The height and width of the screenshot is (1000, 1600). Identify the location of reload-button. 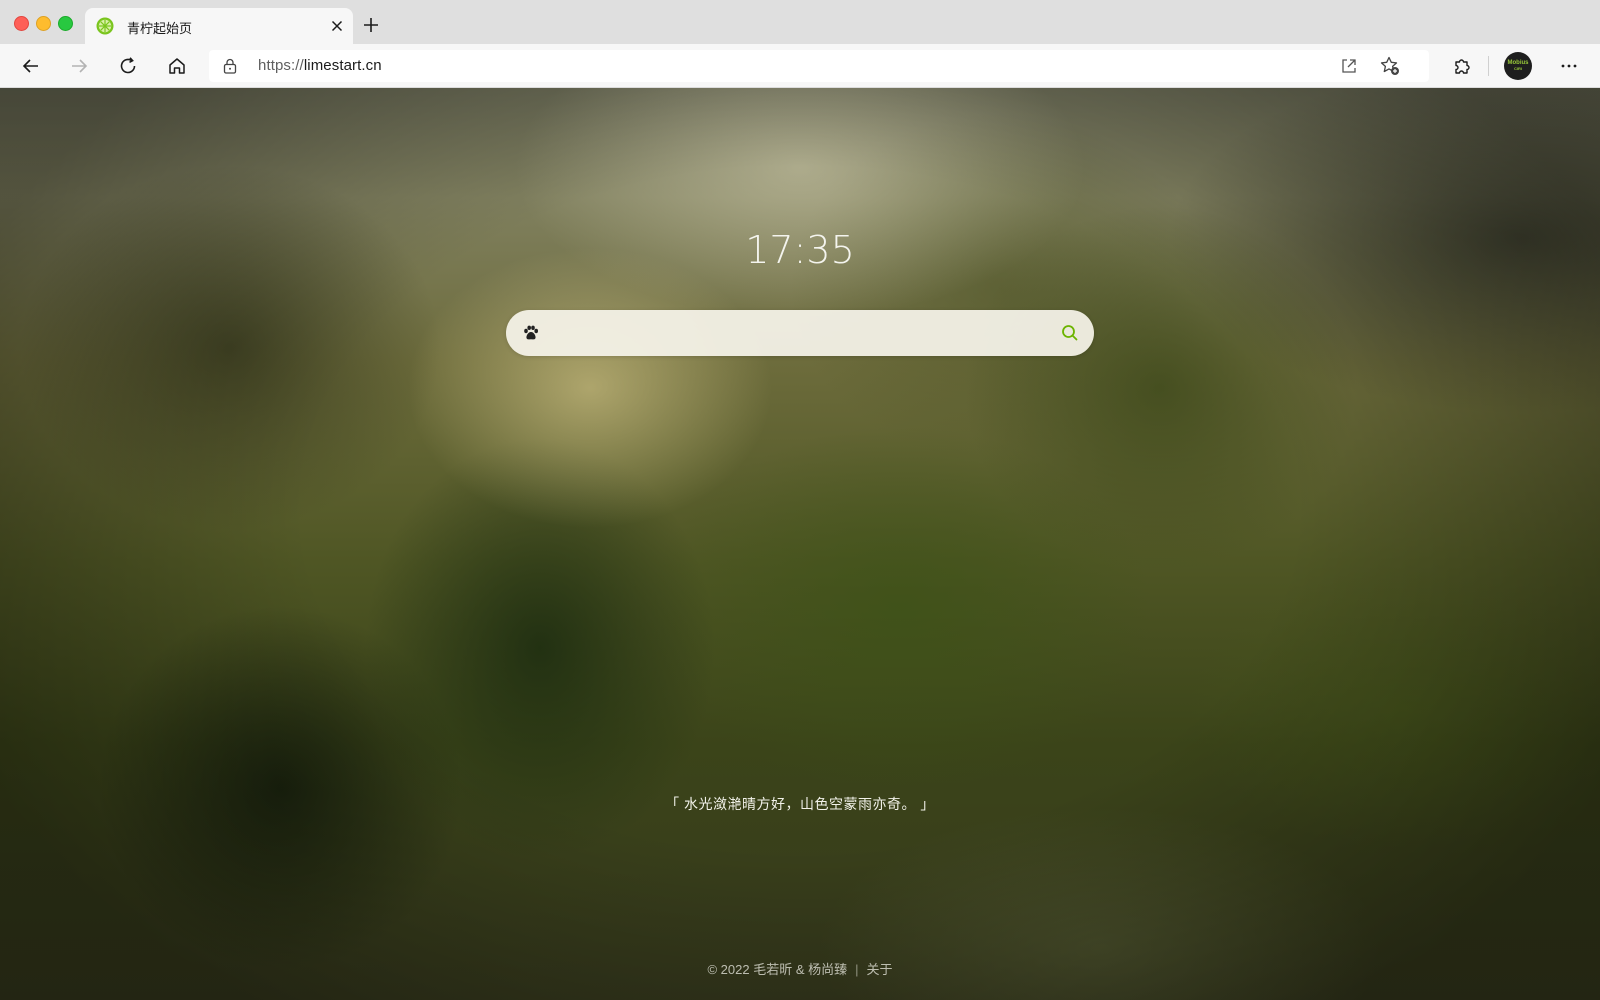
(128, 66).